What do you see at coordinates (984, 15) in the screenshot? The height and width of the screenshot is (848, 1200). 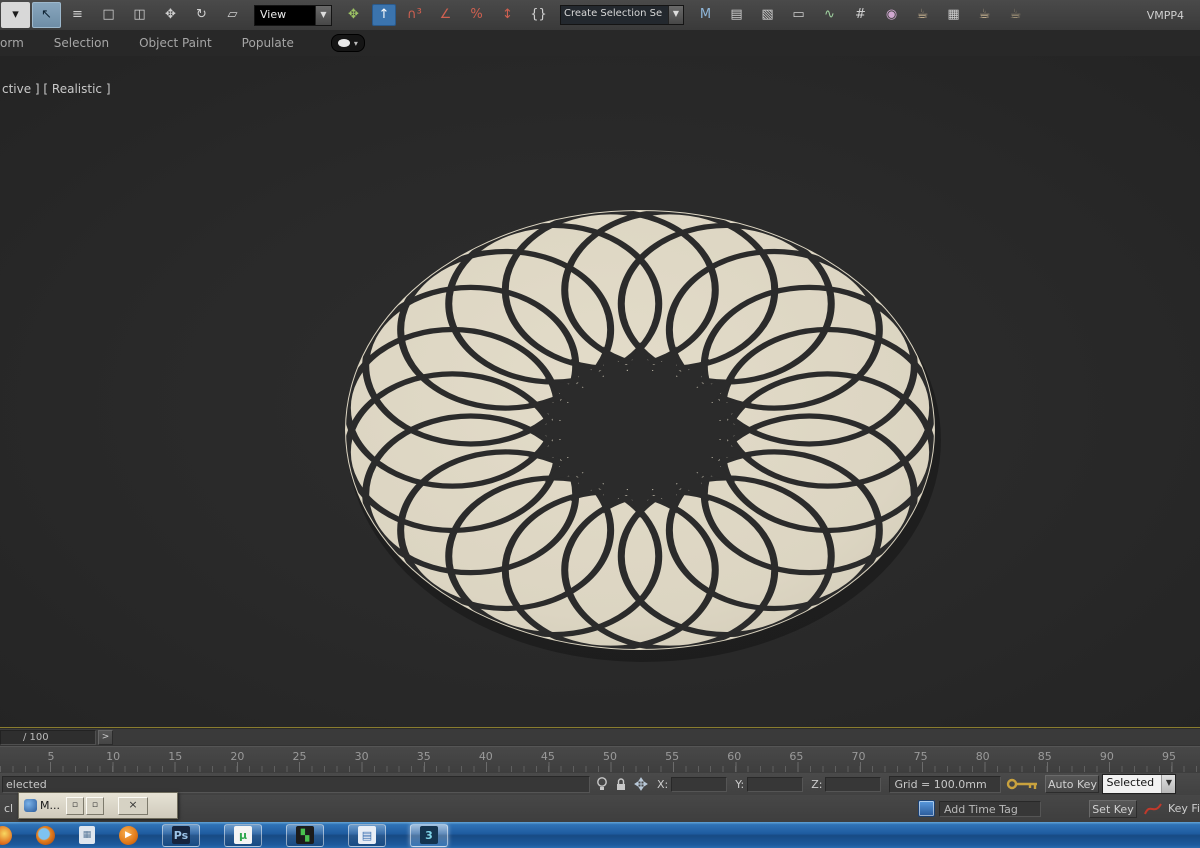 I see `render-production-icon: ☕` at bounding box center [984, 15].